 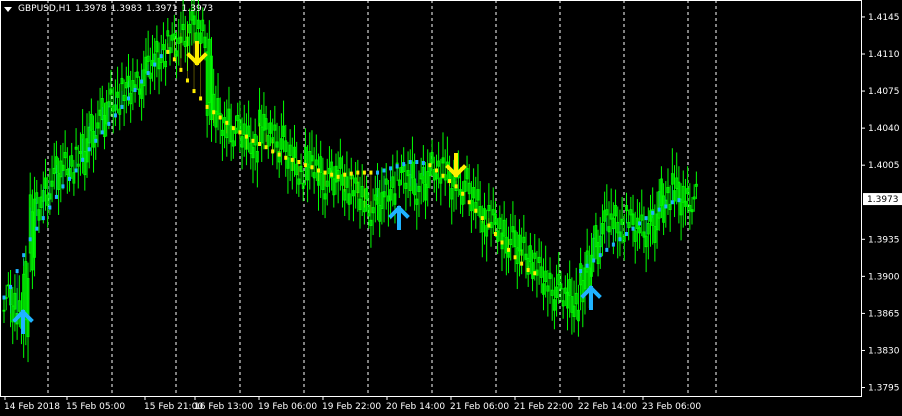 I want to click on price-label: 1.3795, so click(x=884, y=389).